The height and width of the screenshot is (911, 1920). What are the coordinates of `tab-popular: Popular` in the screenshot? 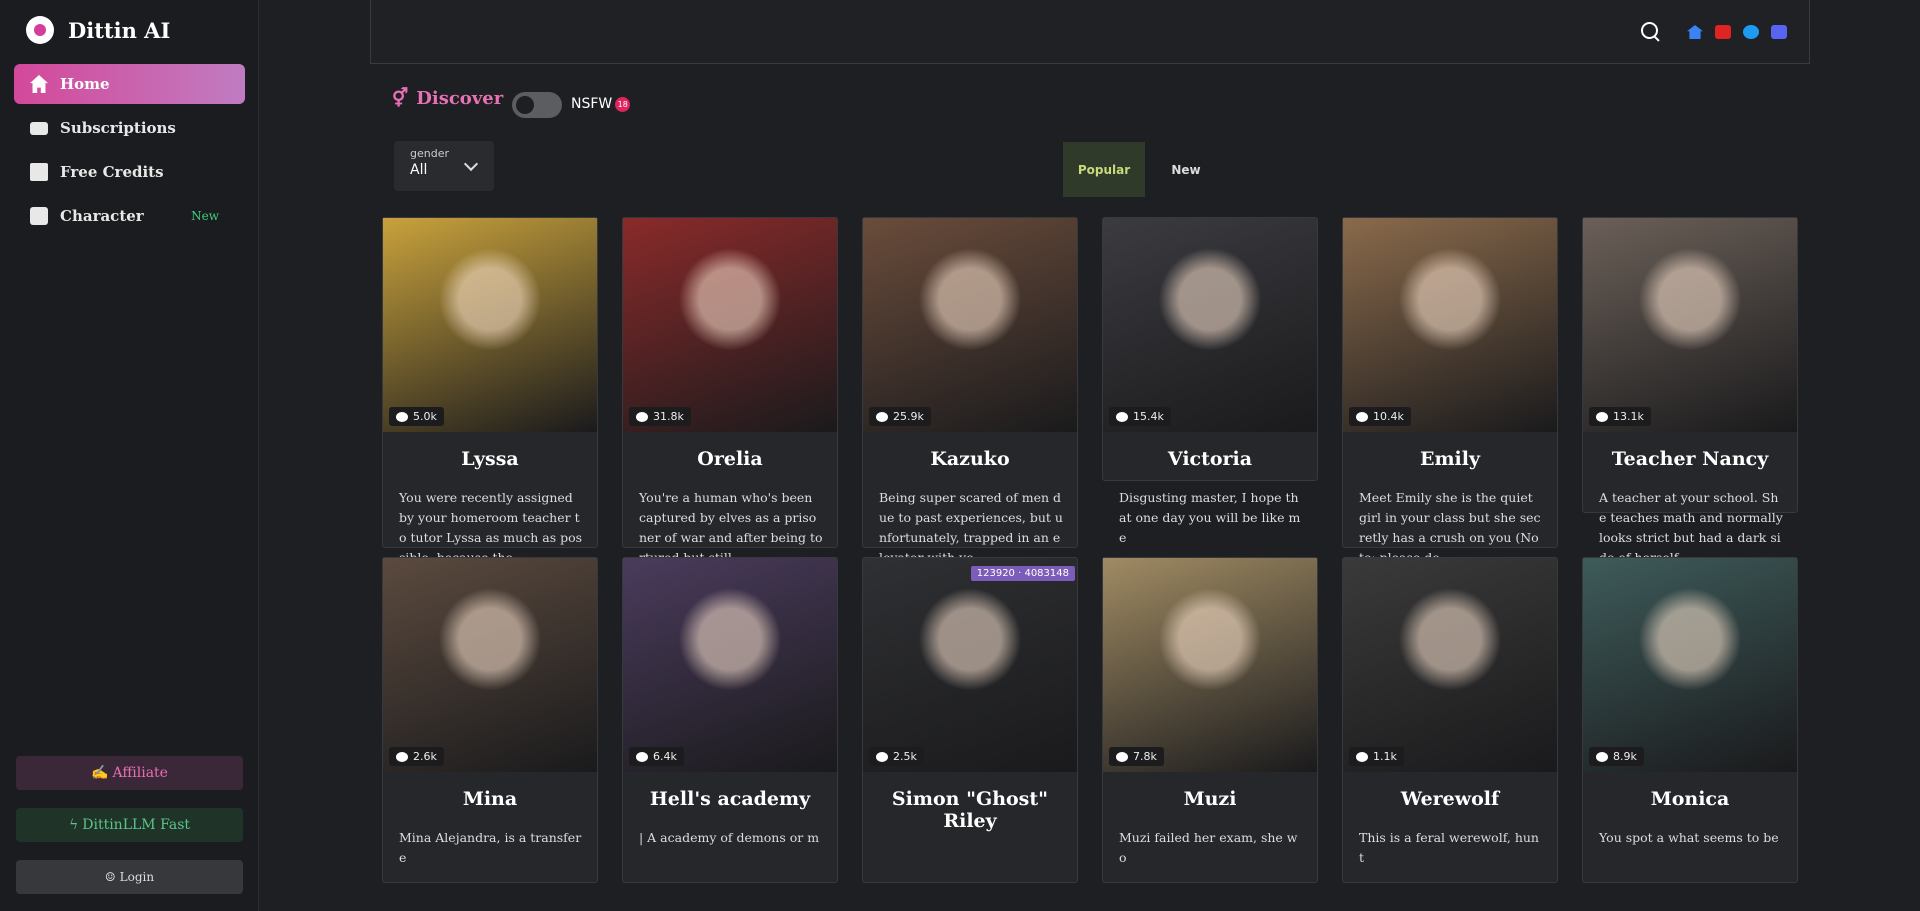 It's located at (1104, 169).